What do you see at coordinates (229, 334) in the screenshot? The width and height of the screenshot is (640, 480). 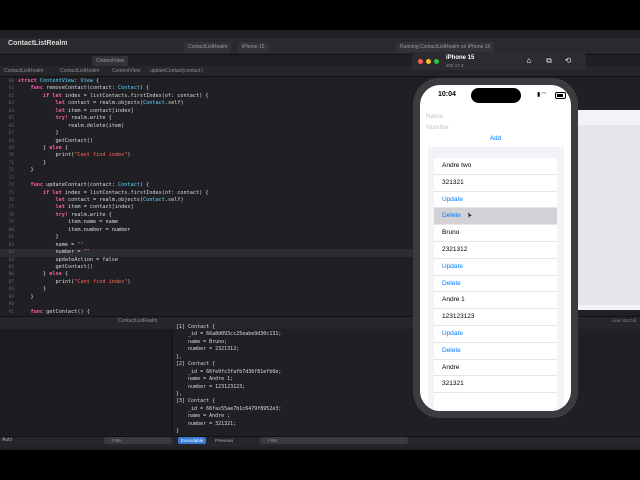 I see `console-line: _id = 66a8d093cc25eabe9d30c131;` at bounding box center [229, 334].